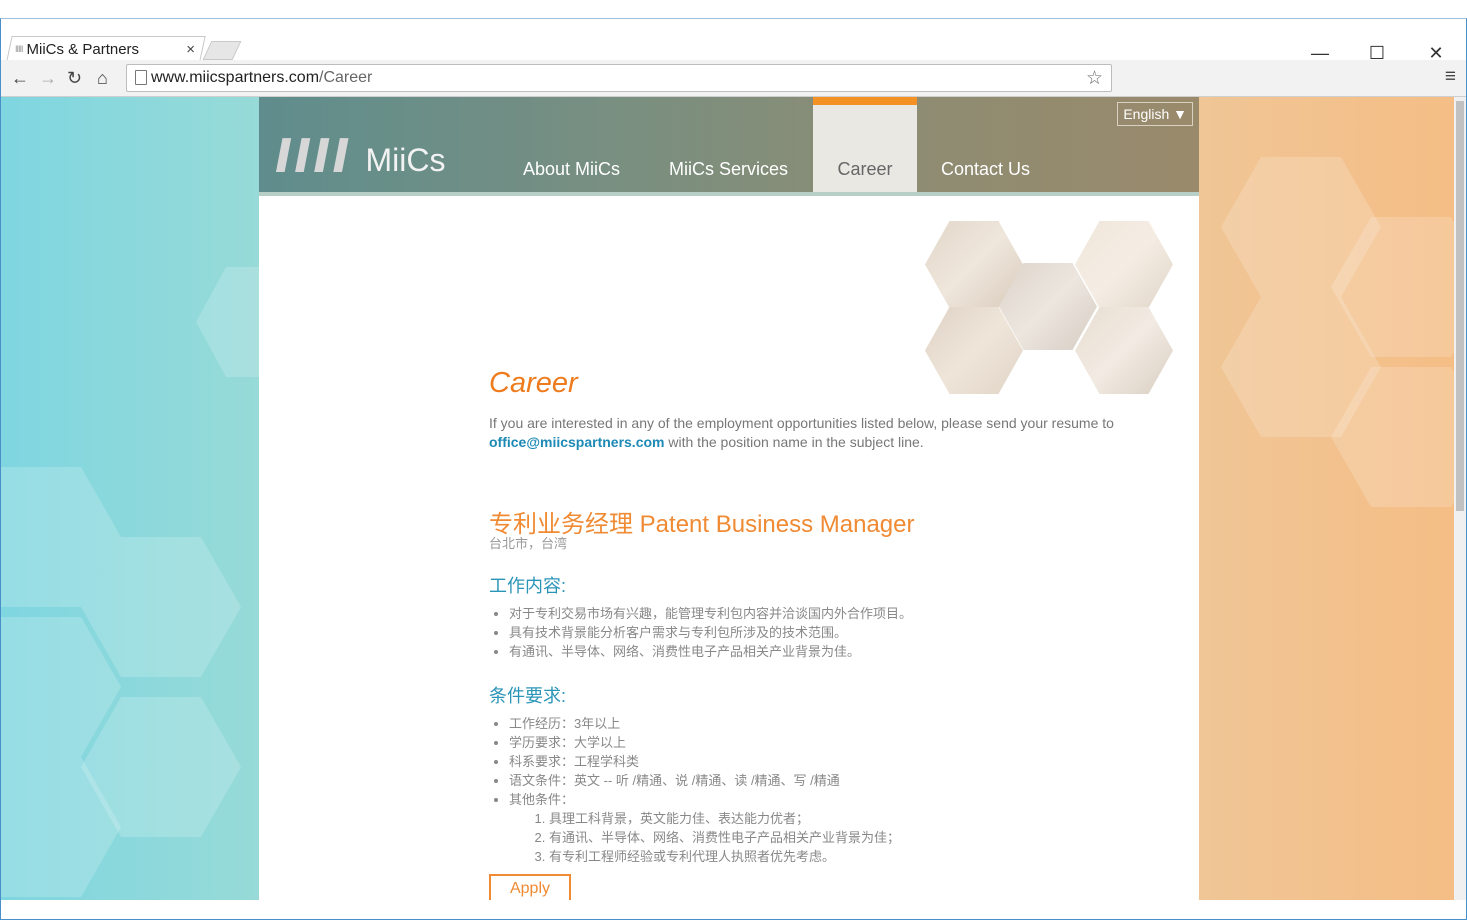 The height and width of the screenshot is (920, 1467). What do you see at coordinates (19, 49) in the screenshot?
I see `favicon-icon: IIIII` at bounding box center [19, 49].